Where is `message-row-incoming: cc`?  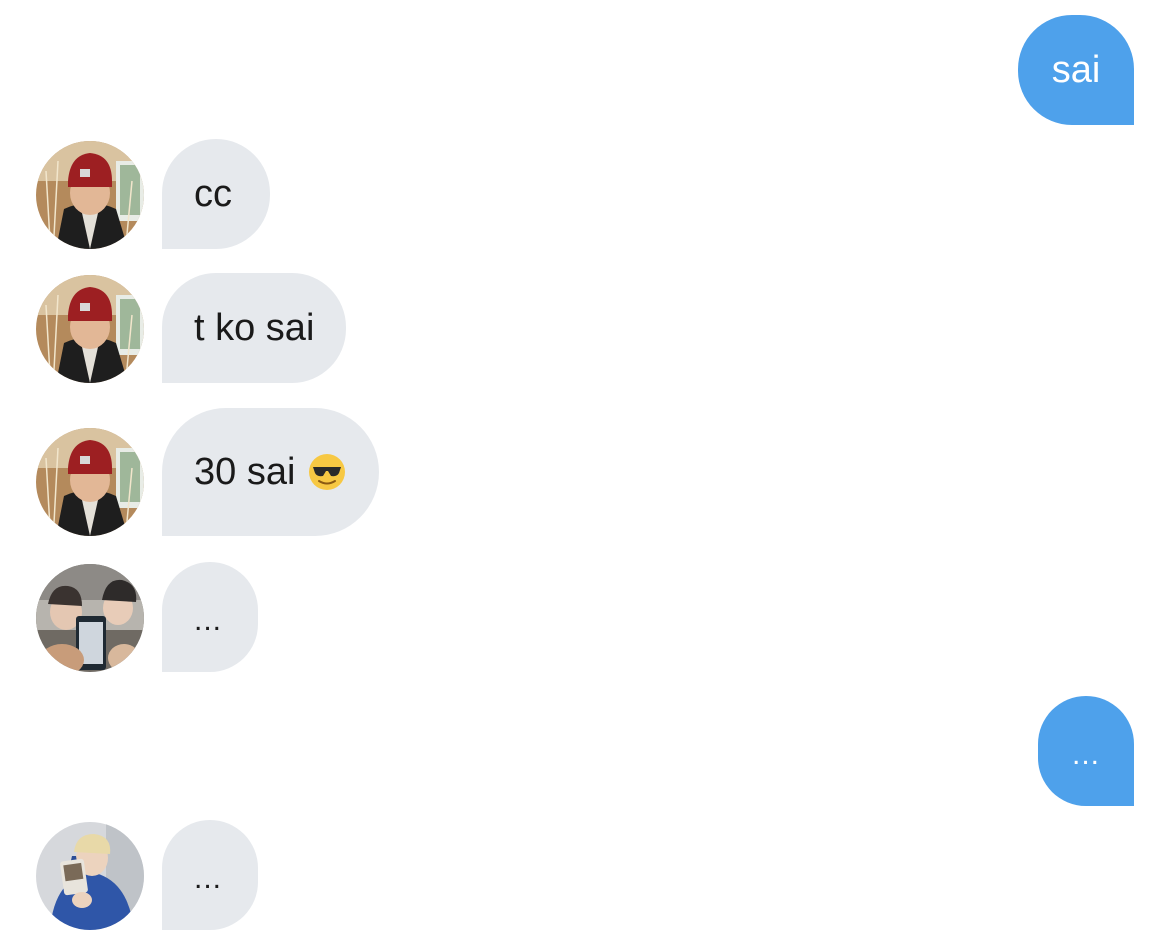 message-row-incoming: cc is located at coordinates (585, 194).